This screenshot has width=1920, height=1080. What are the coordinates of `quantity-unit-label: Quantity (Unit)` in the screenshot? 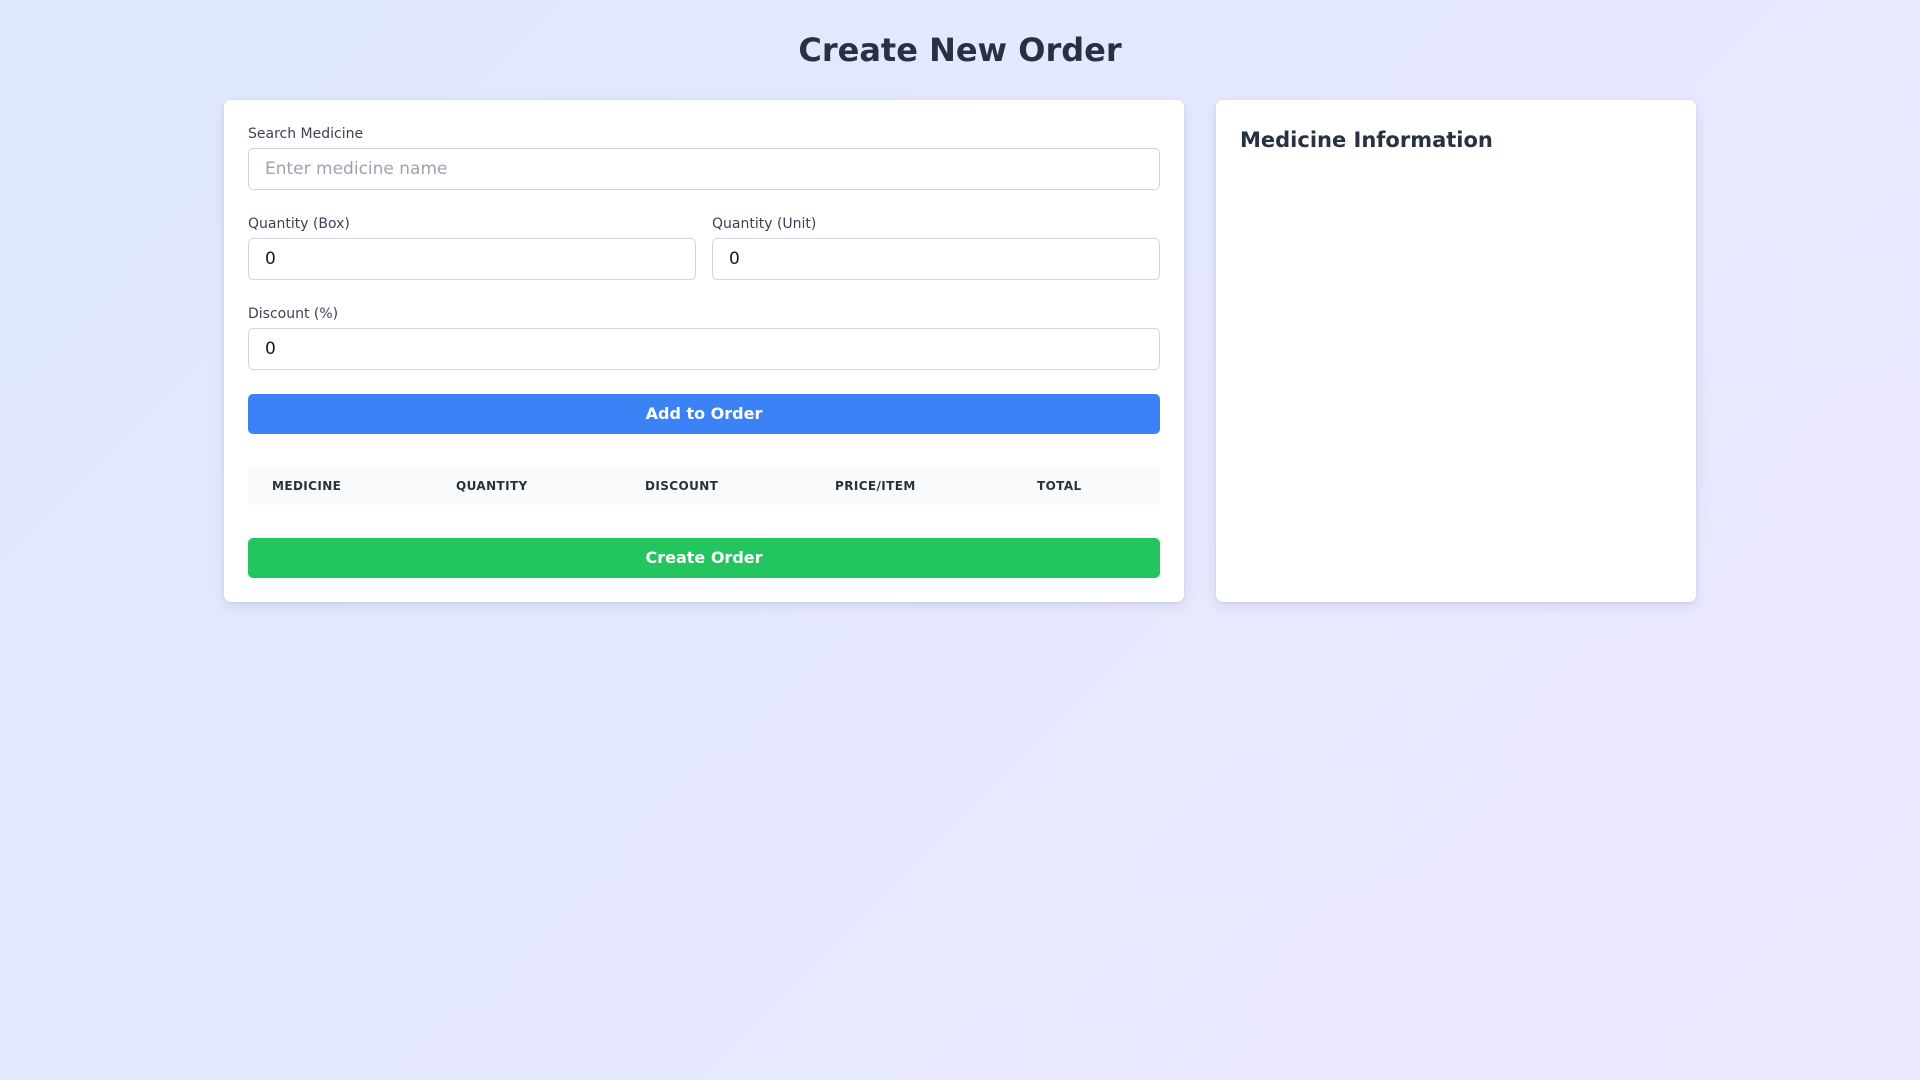 It's located at (764, 224).